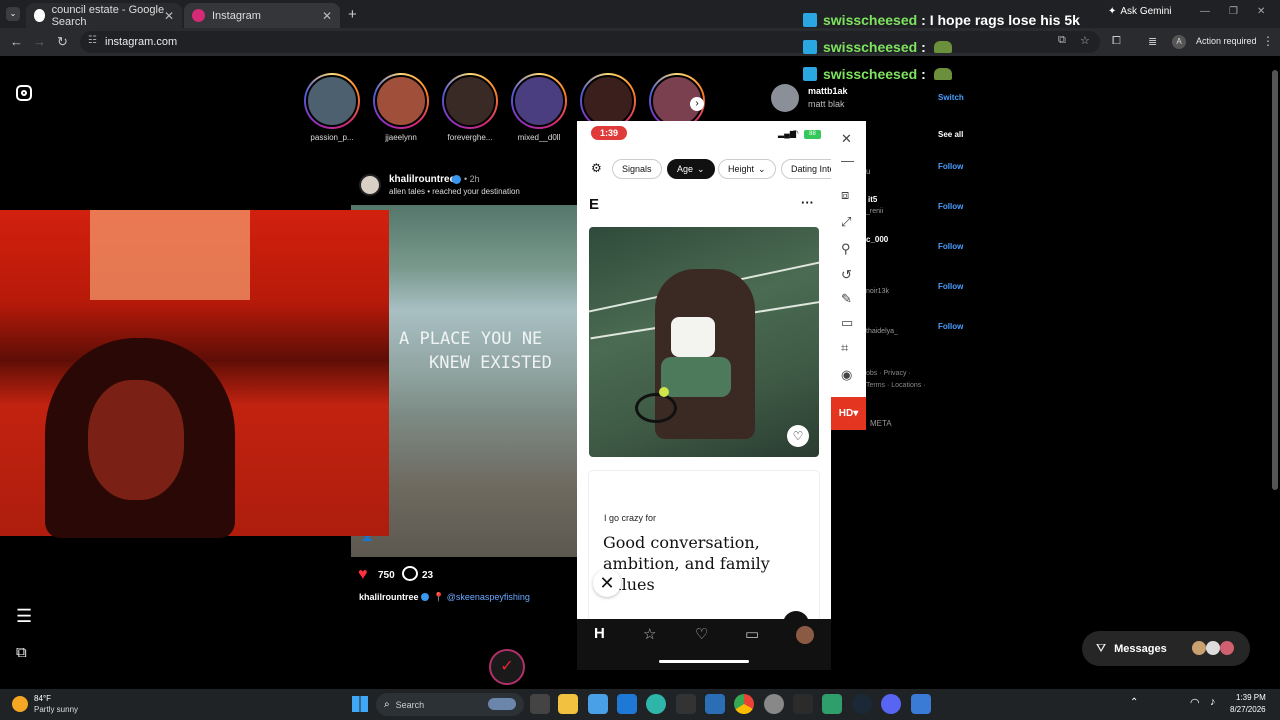 The width and height of the screenshot is (1280, 720). I want to click on crop-icon: ⌗, so click(844, 348).